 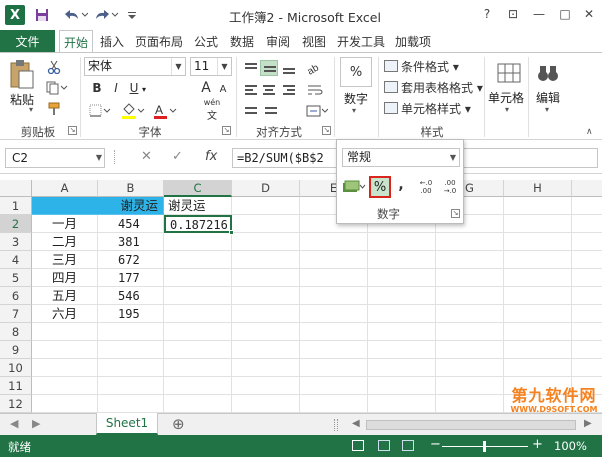 I want to click on column-header-c: C, so click(x=198, y=188).